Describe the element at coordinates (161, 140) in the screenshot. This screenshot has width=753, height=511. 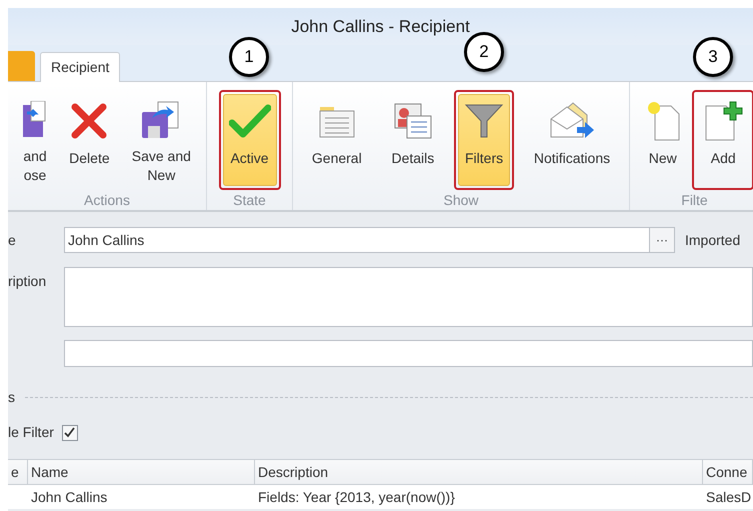
I see `ribbon-button: Save and New` at that location.